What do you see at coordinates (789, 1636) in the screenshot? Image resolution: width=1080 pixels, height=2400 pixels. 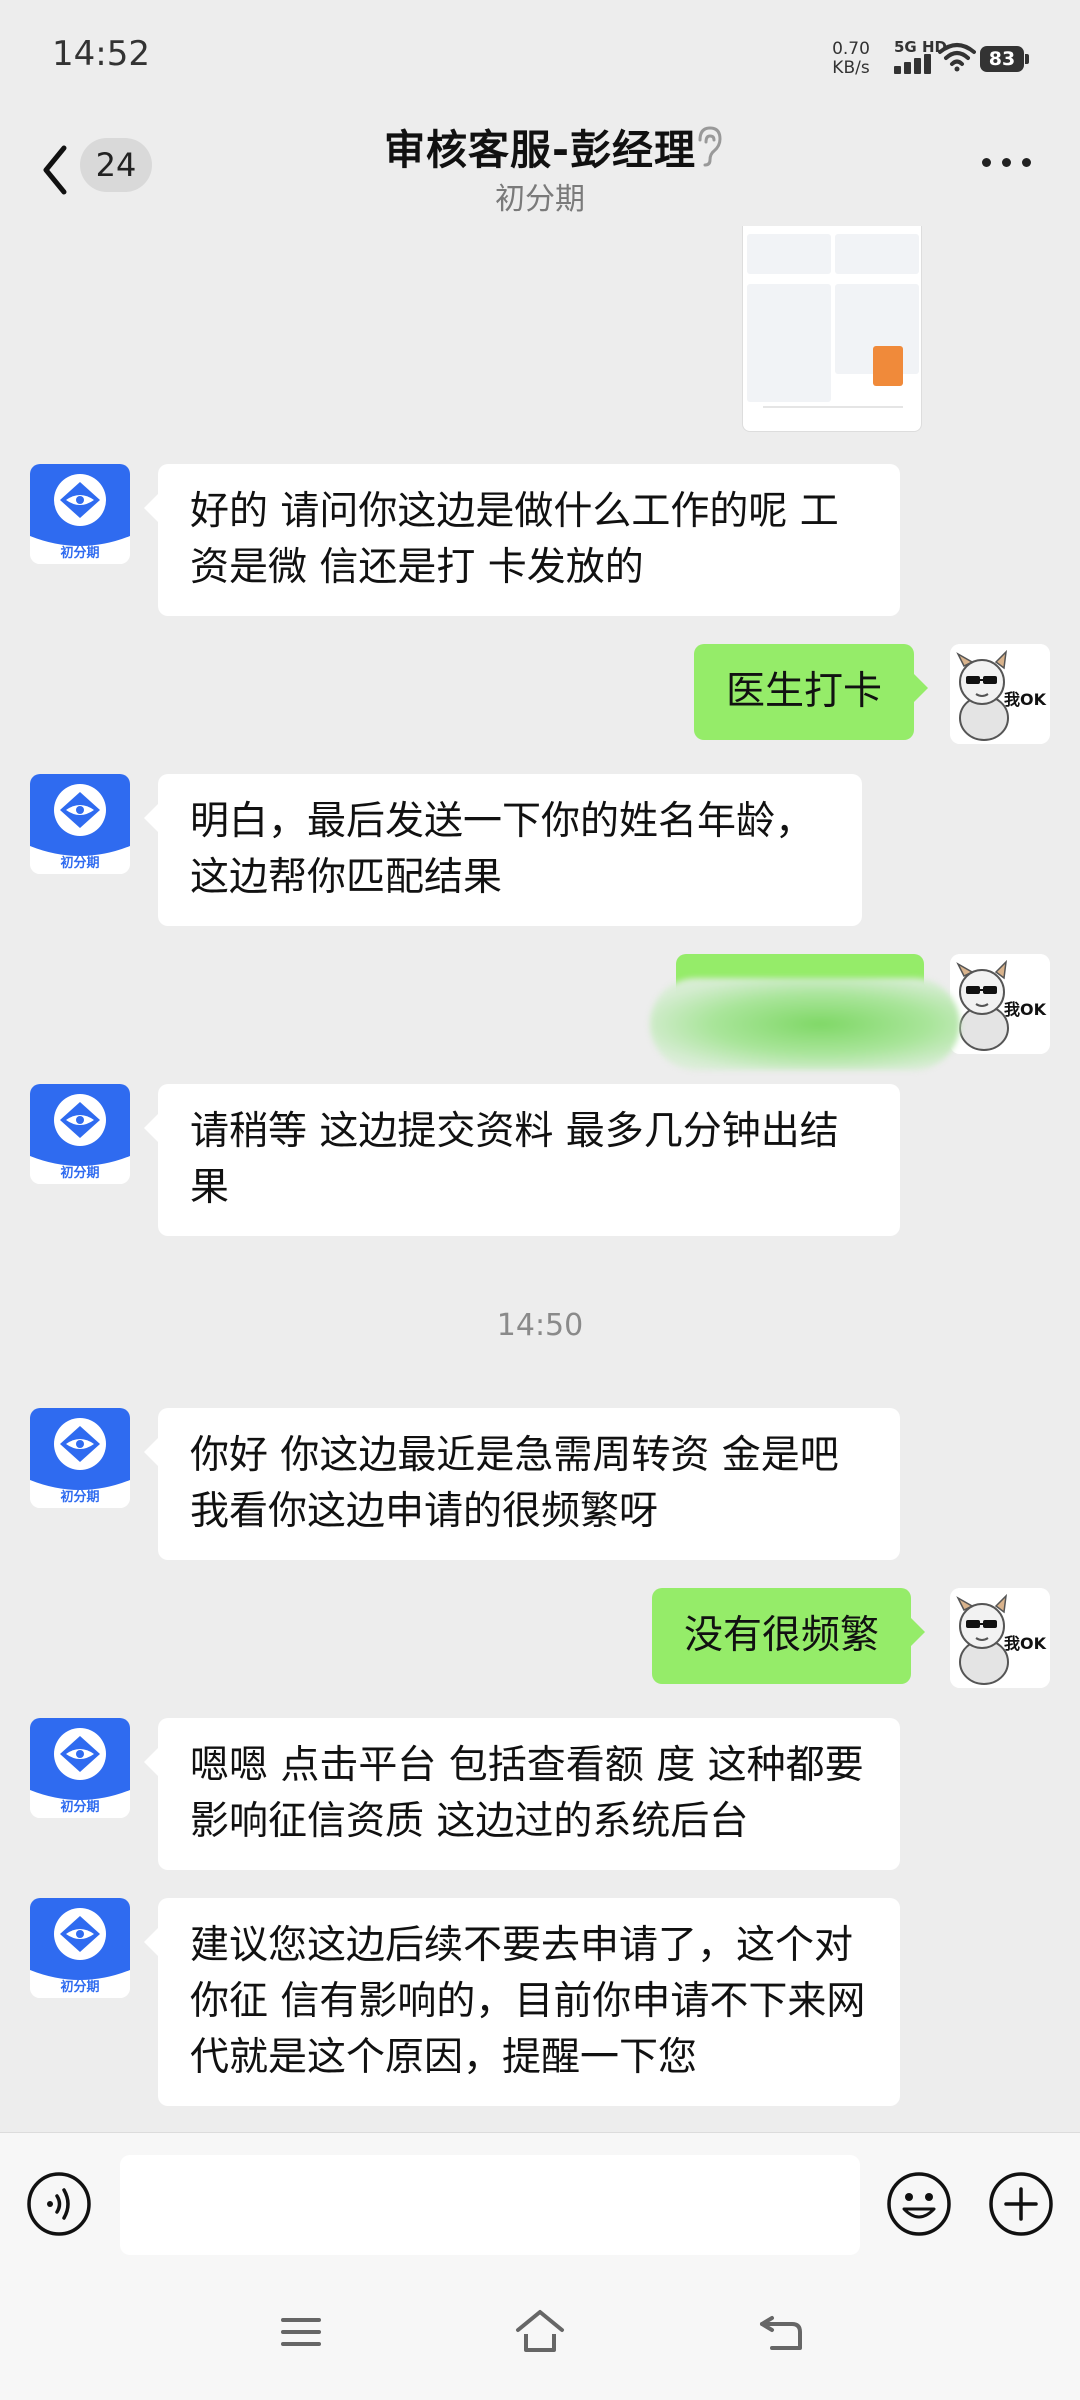 I see `message-bubble-sent: 没有很频繁` at bounding box center [789, 1636].